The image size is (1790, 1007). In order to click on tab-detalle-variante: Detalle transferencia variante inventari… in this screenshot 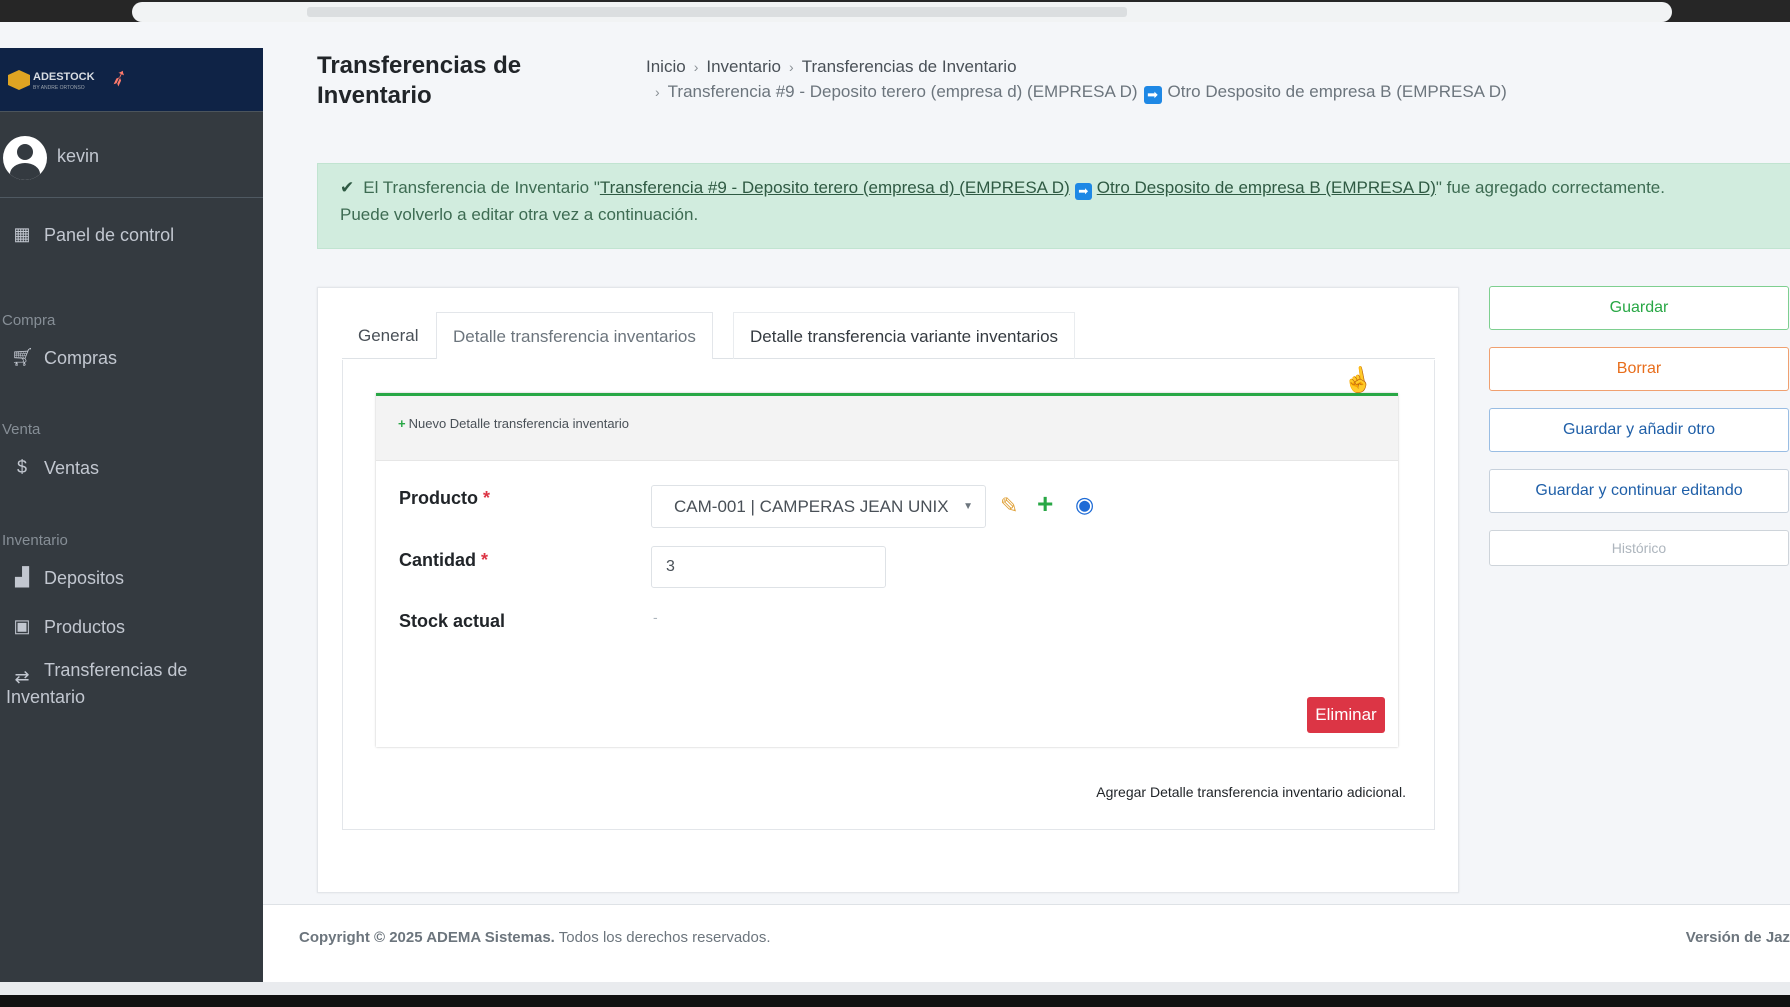, I will do `click(904, 335)`.